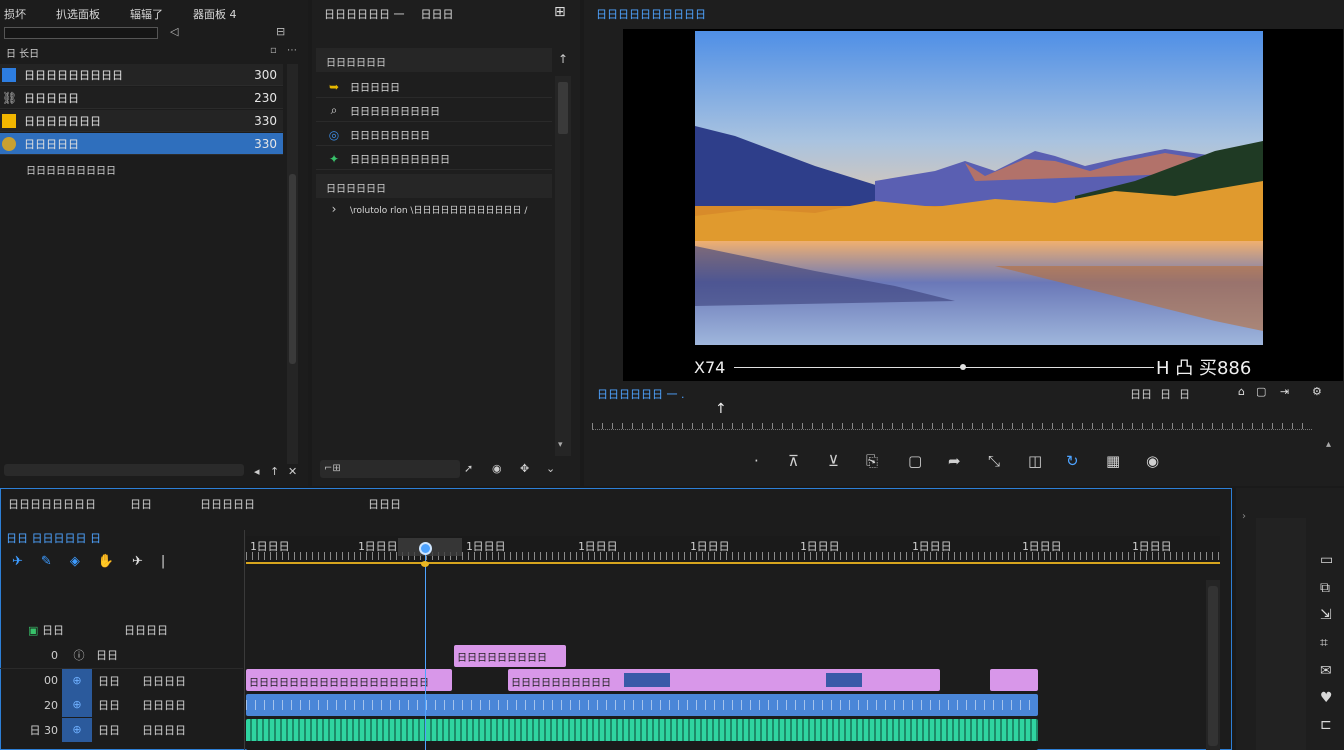  I want to click on export-icon: ⇲, so click(1326, 615).